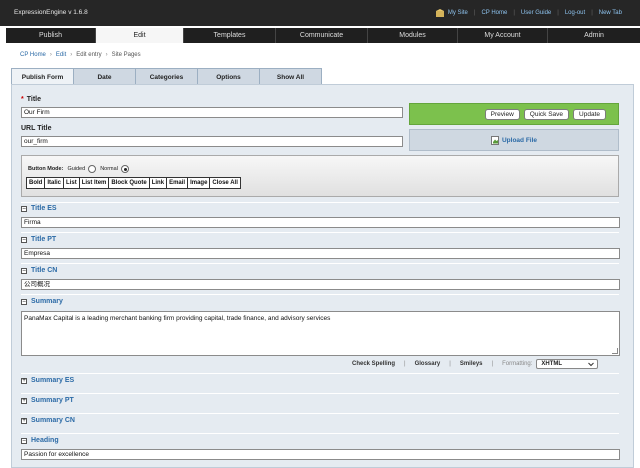 The width and height of the screenshot is (640, 468). Describe the element at coordinates (230, 35) in the screenshot. I see `nav-templates: Templates` at that location.